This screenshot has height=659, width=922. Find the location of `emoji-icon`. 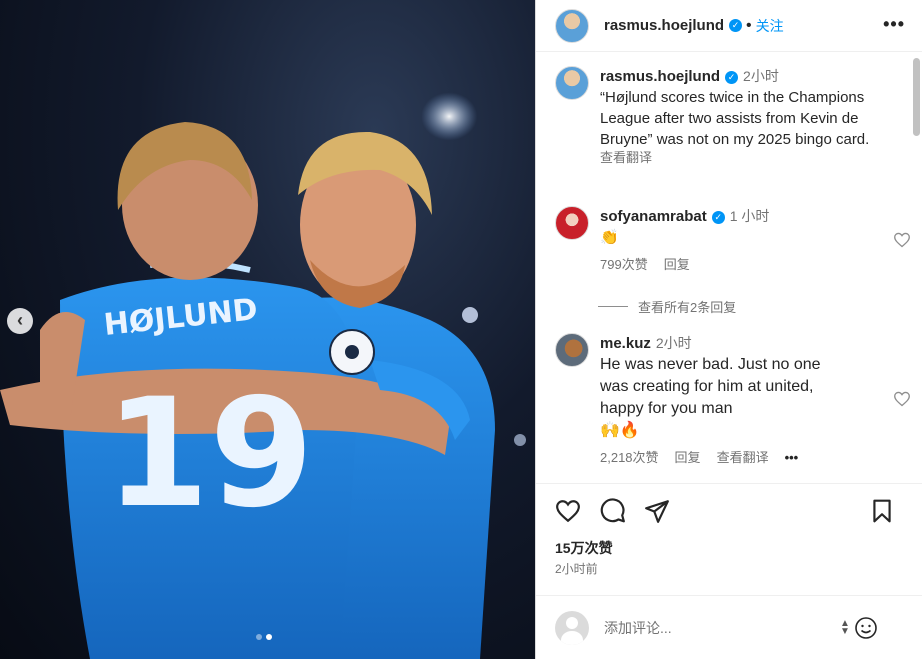

emoji-icon is located at coordinates (866, 628).